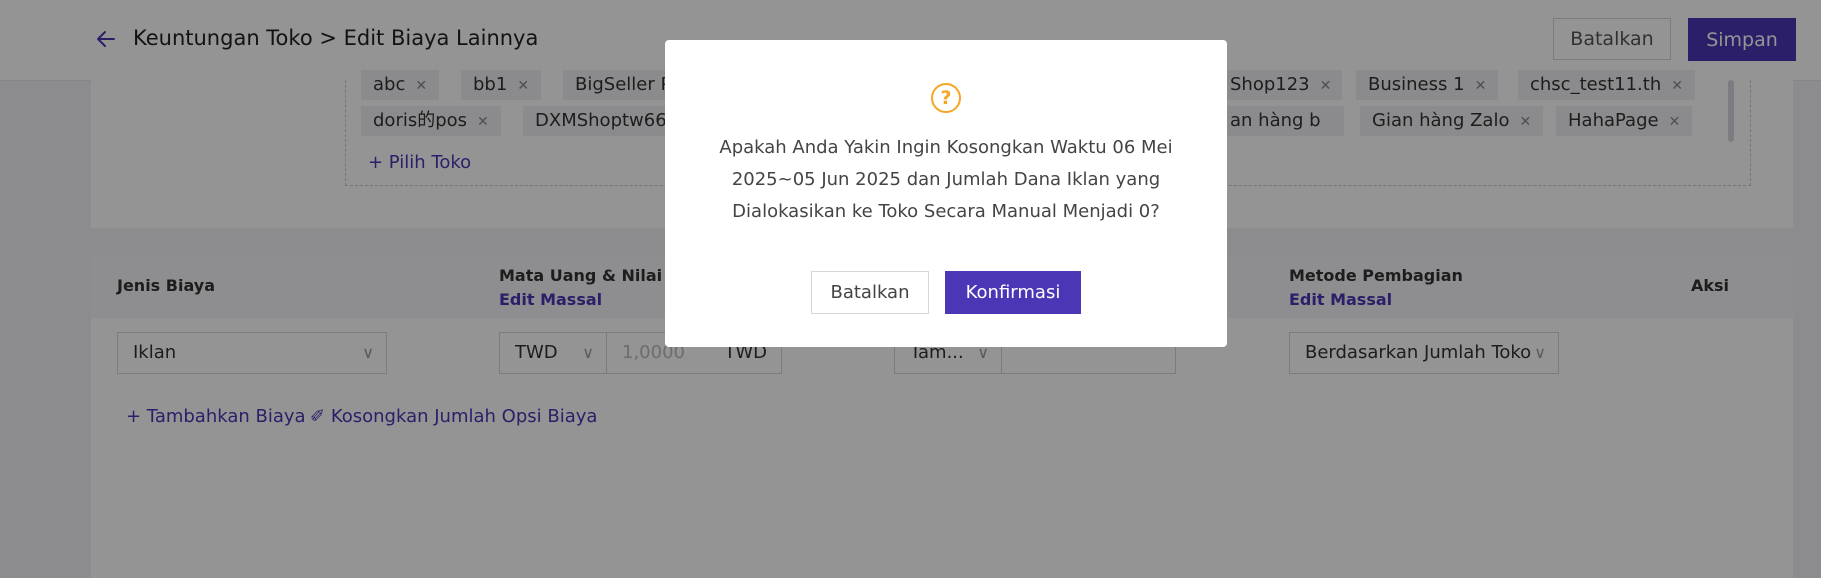  I want to click on dialog-confirm-button: Konfirmasi, so click(1013, 292).